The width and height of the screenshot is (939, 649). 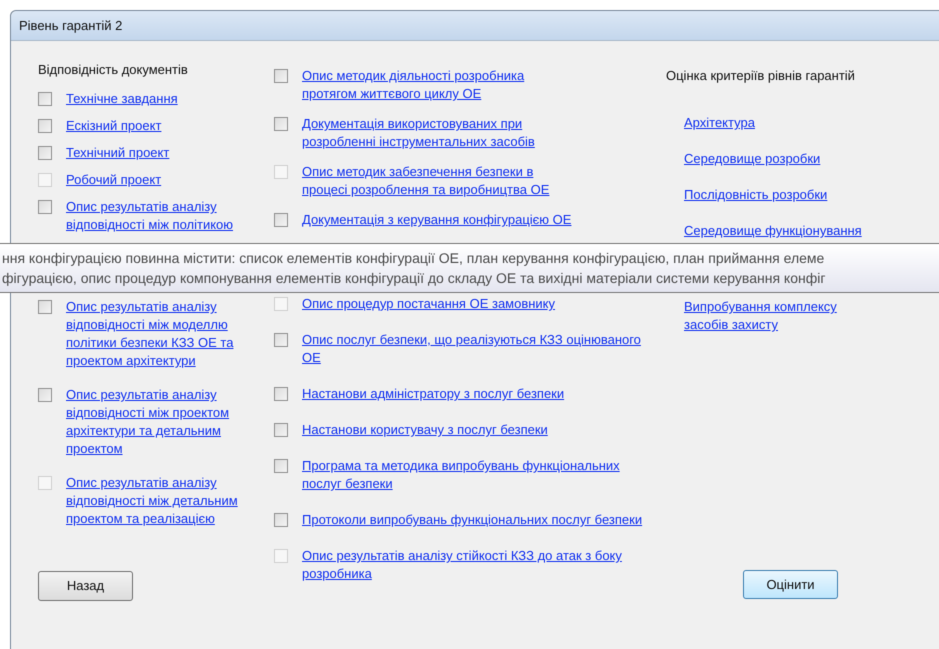 I want to click on document-link: Опис методик діяльності розробника протягом життєвого циклу ОЕ, so click(x=438, y=85).